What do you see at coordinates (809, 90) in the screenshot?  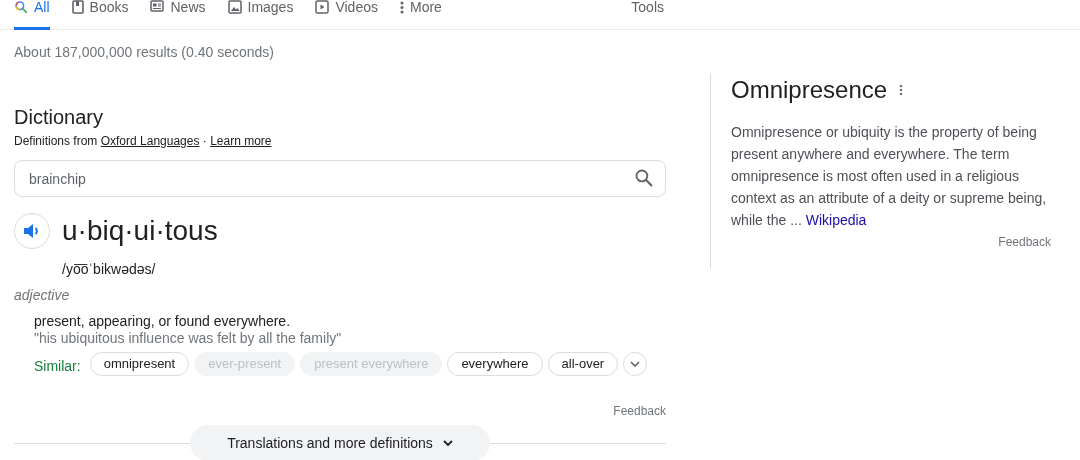 I see `panel-title: Omnipresence` at bounding box center [809, 90].